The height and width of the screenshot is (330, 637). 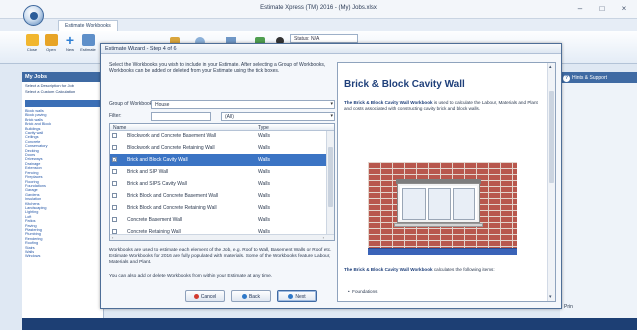 I want to click on window-controls: – □ ×, so click(x=602, y=8).